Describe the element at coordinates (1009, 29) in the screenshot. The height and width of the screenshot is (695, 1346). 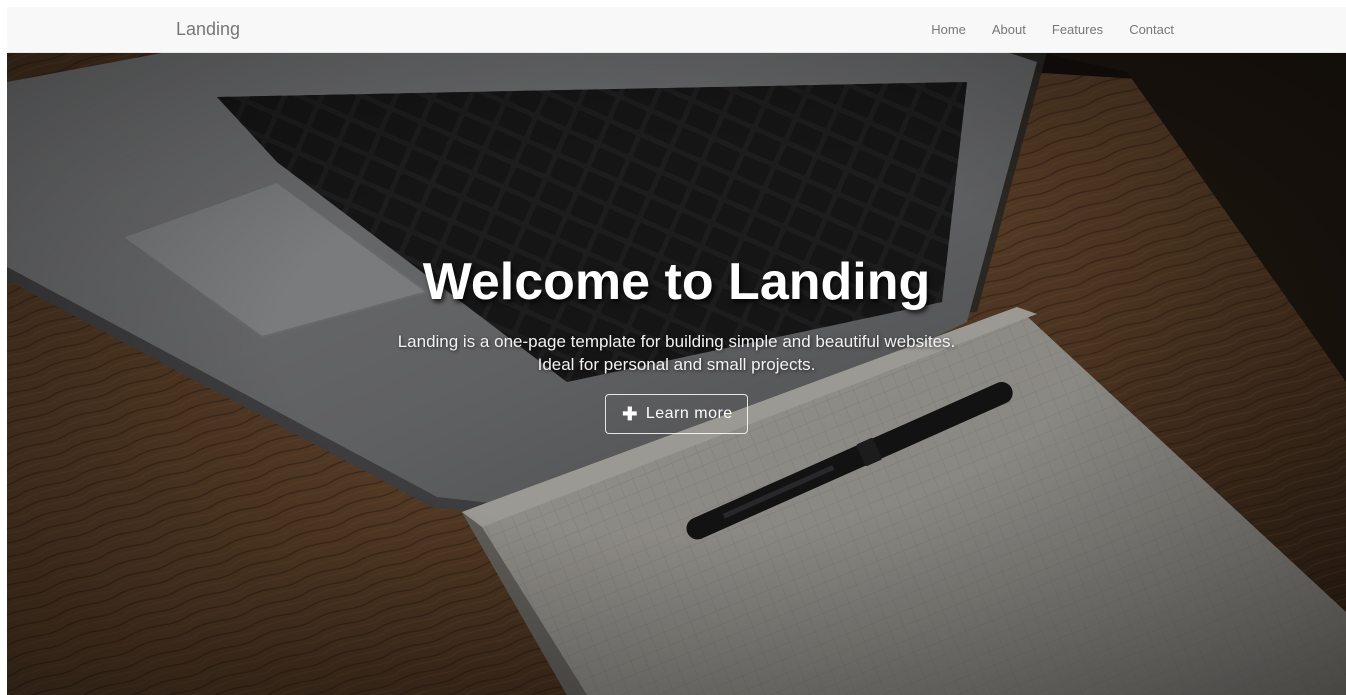
I see `nav-link-about: About` at that location.